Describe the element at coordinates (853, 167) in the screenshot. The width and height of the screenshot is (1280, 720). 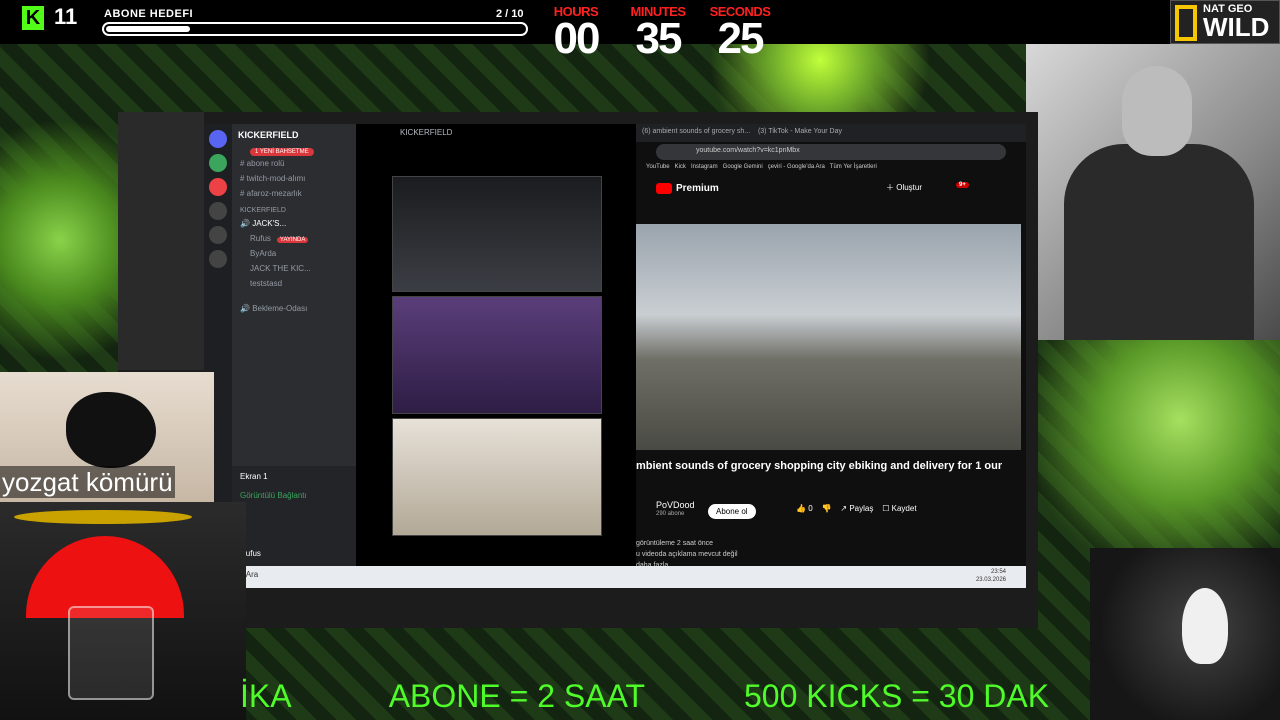
I see `bookmark-item: Tüm Yer İşaretleri` at that location.